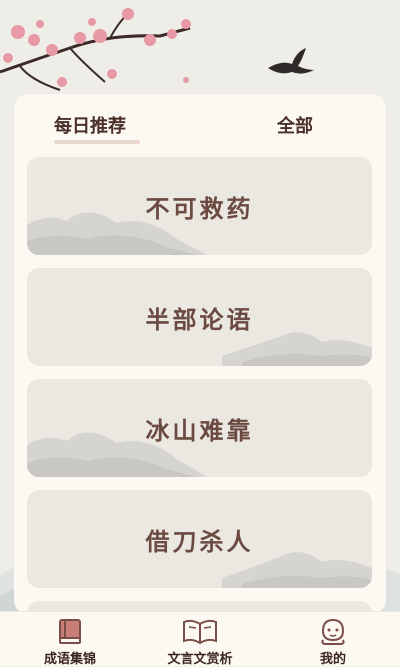  Describe the element at coordinates (333, 631) in the screenshot. I see `user-face-icon` at that location.